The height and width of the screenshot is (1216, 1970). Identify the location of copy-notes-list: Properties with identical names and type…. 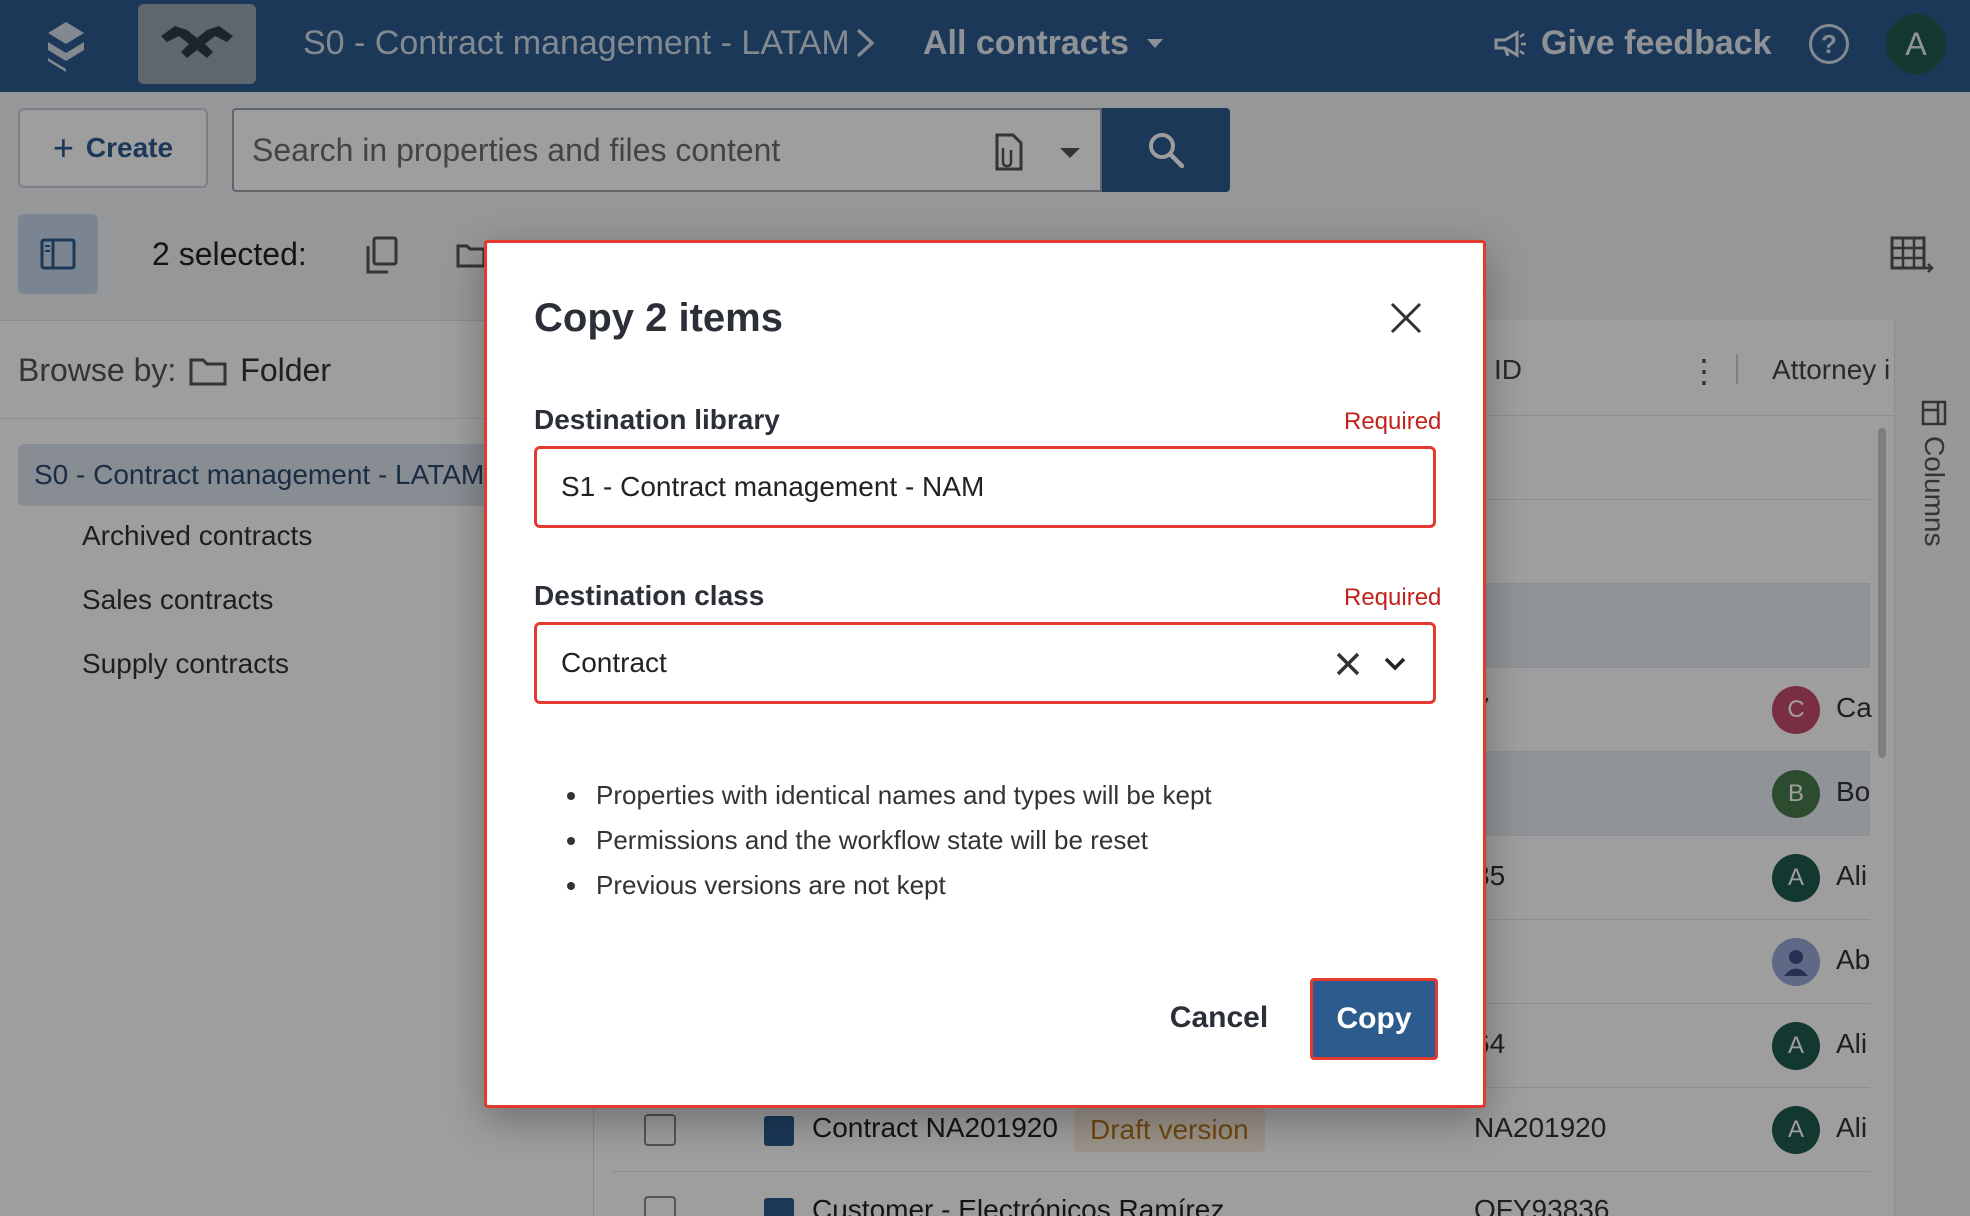
(901, 847).